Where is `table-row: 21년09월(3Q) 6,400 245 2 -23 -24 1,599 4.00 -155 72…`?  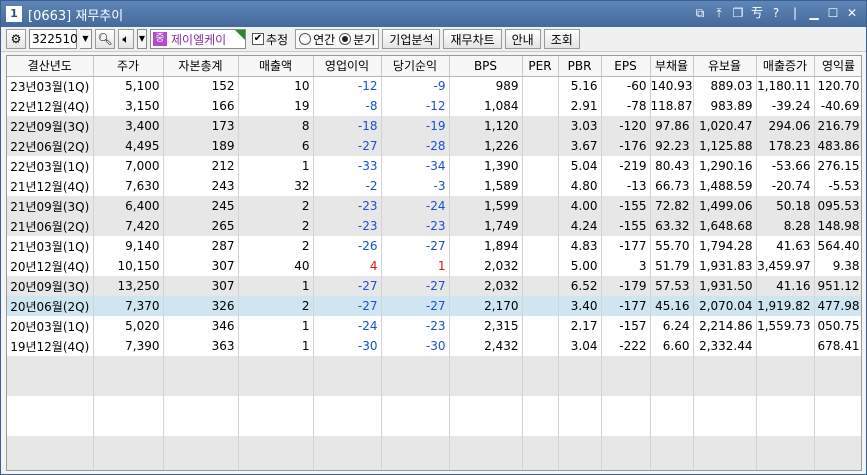
table-row: 21년09월(3Q) 6,400 245 2 -23 -24 1,599 4.00 -155 72… is located at coordinates (434, 206).